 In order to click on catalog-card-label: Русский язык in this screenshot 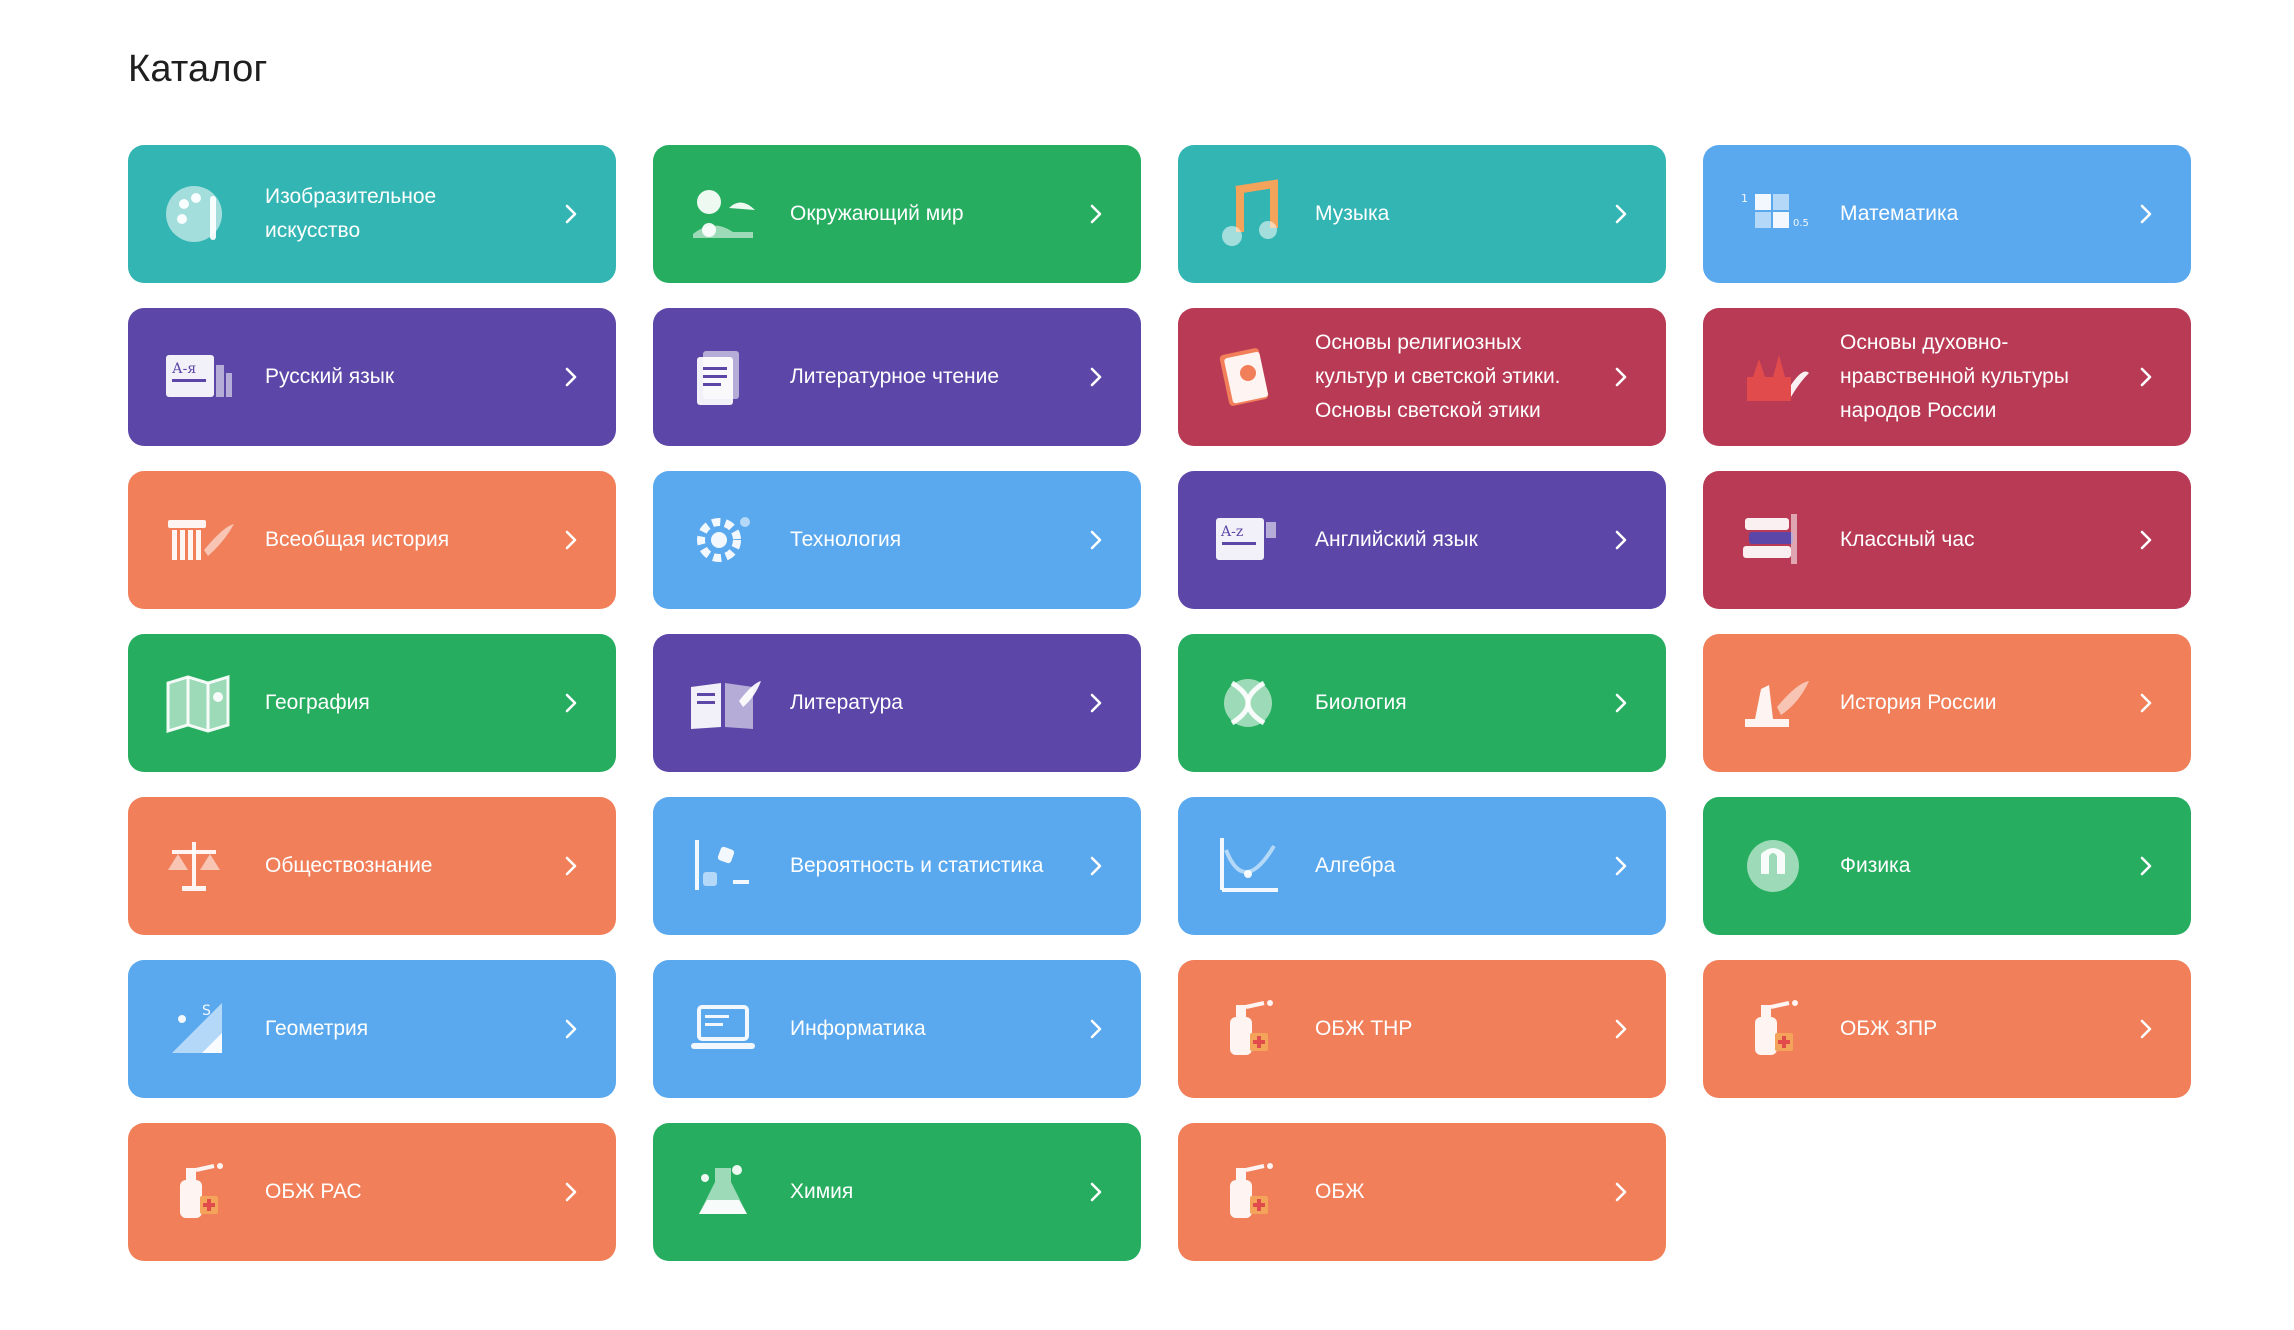, I will do `click(330, 376)`.